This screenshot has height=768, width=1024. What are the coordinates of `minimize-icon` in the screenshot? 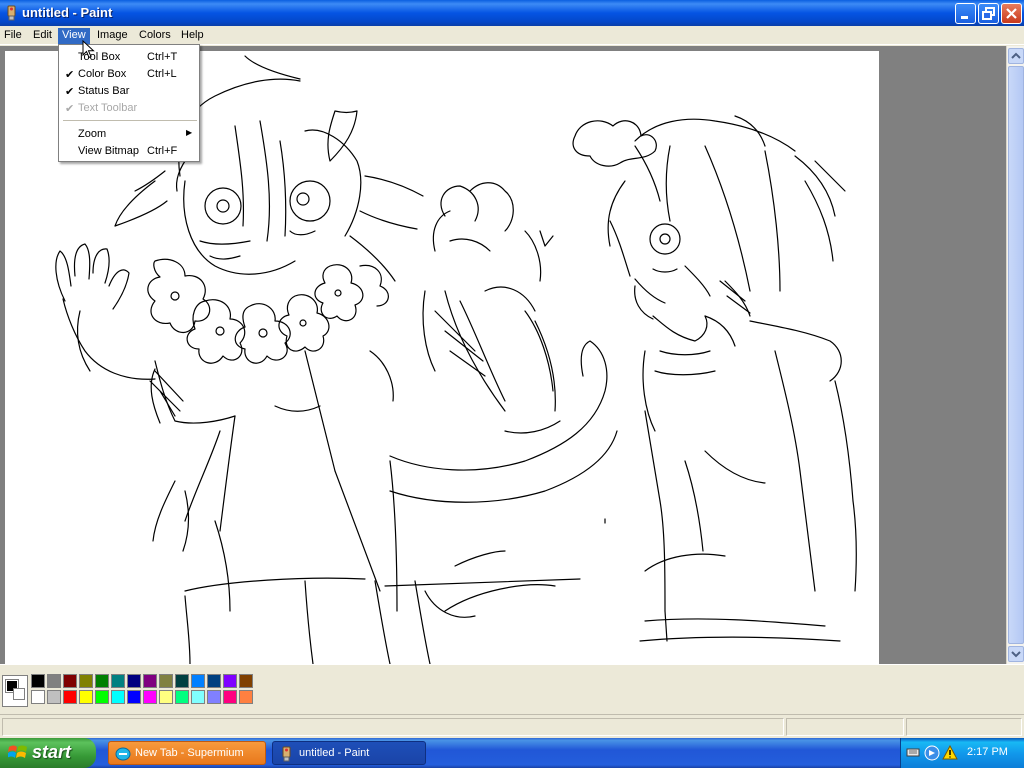 It's located at (964, 17).